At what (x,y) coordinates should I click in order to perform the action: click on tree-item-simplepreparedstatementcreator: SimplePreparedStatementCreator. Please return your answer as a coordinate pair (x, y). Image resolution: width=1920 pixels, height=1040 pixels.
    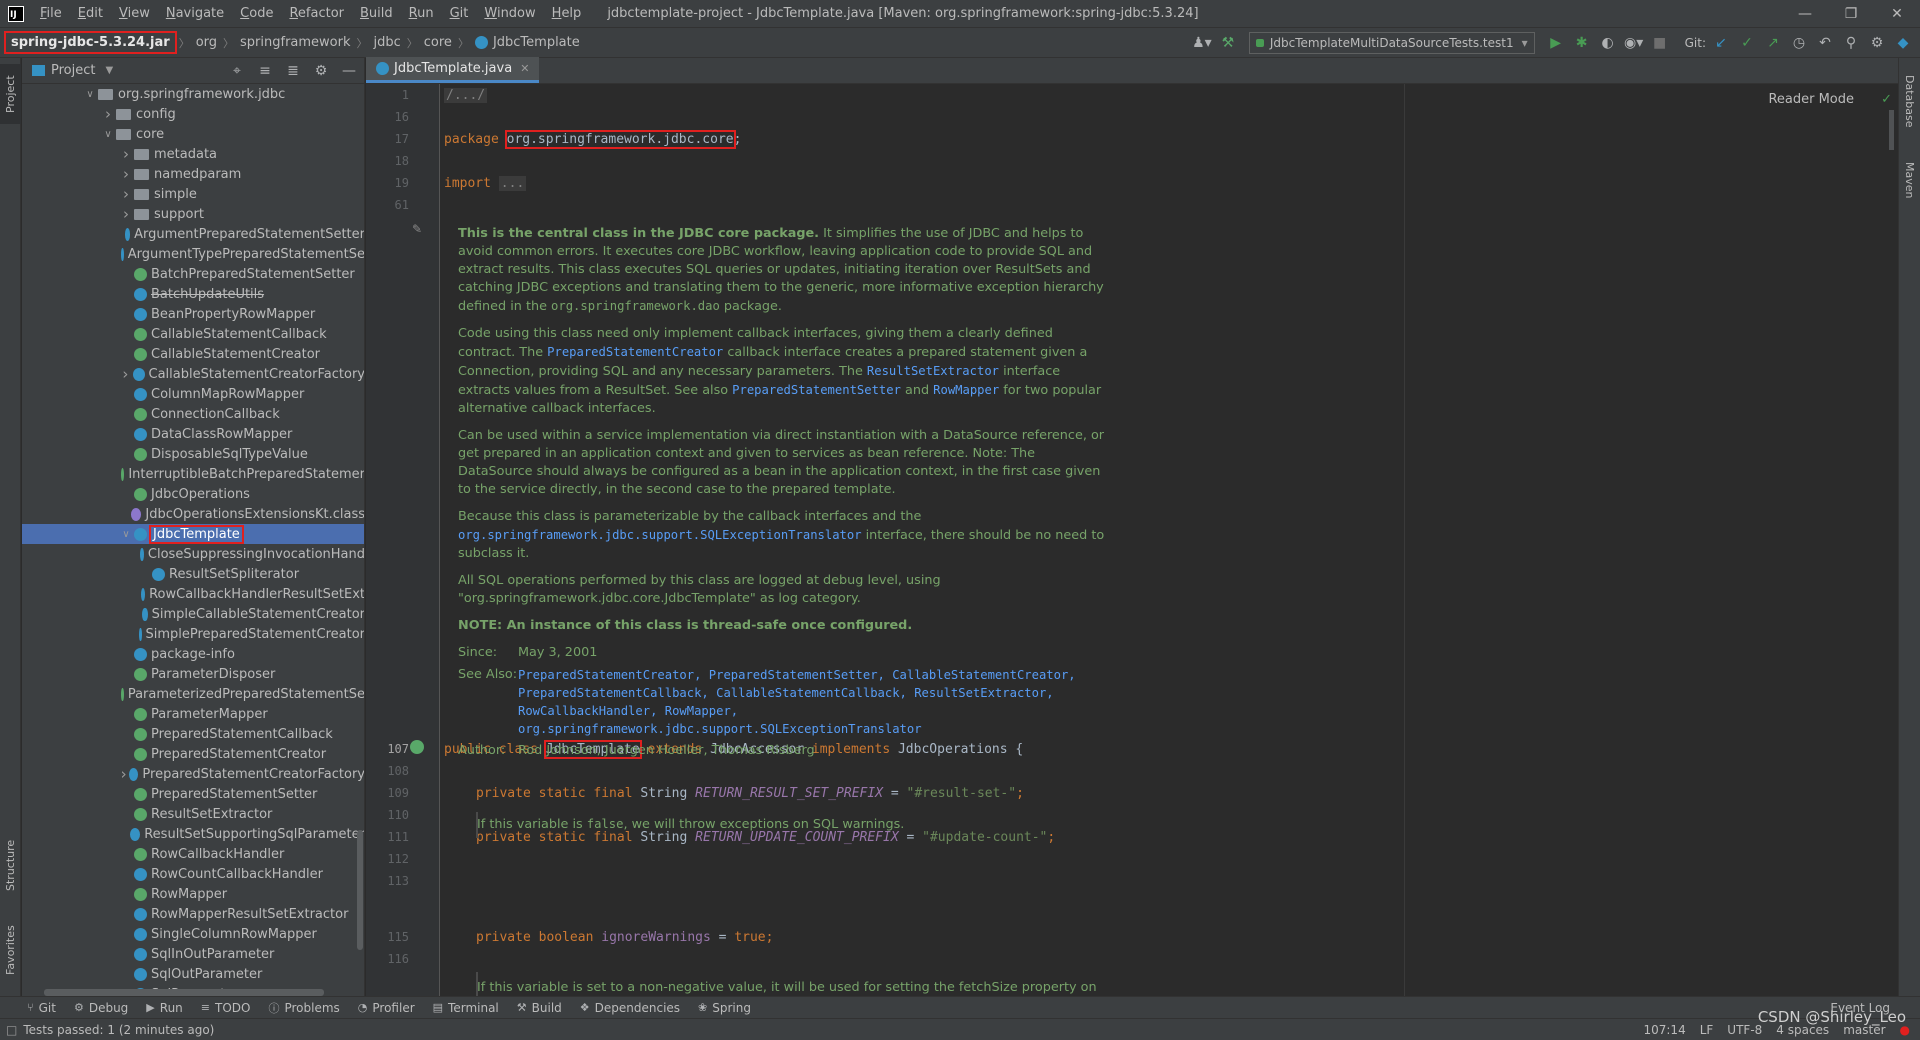
    Looking at the image, I should click on (193, 634).